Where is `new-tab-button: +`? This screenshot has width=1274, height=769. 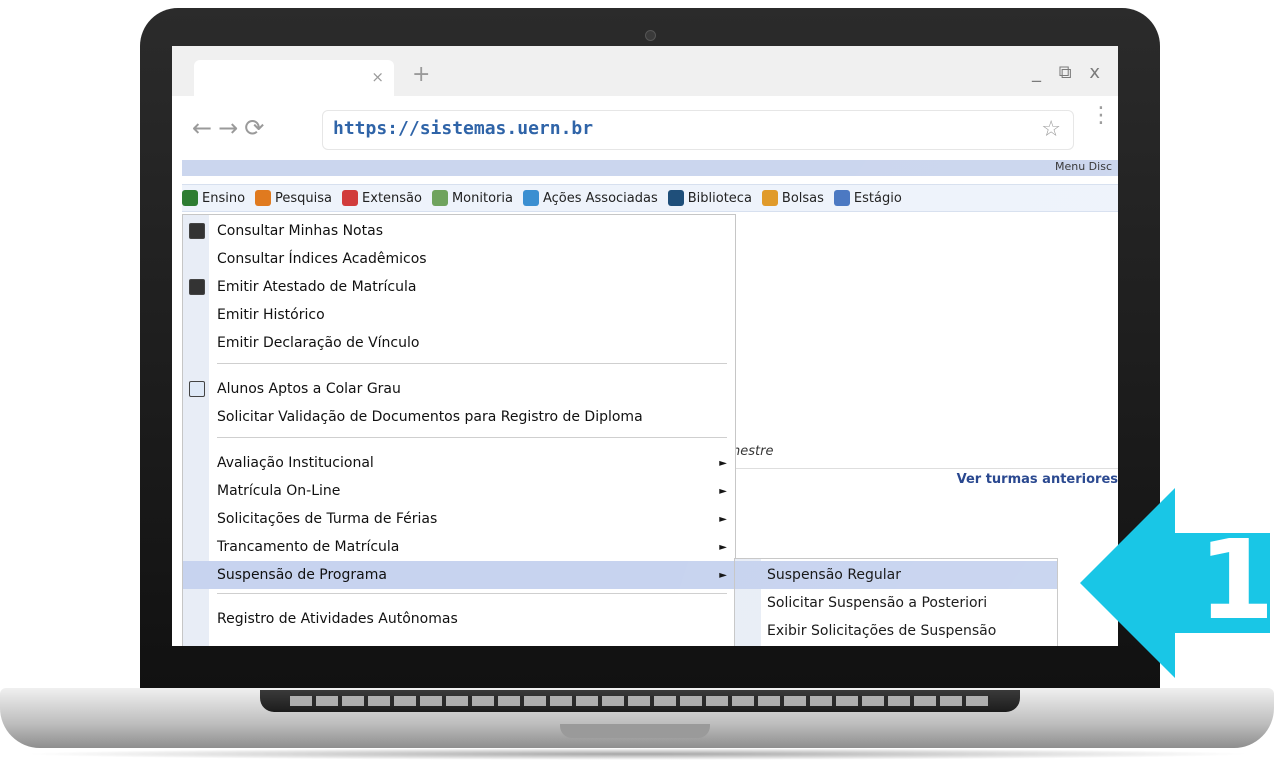 new-tab-button: + is located at coordinates (421, 74).